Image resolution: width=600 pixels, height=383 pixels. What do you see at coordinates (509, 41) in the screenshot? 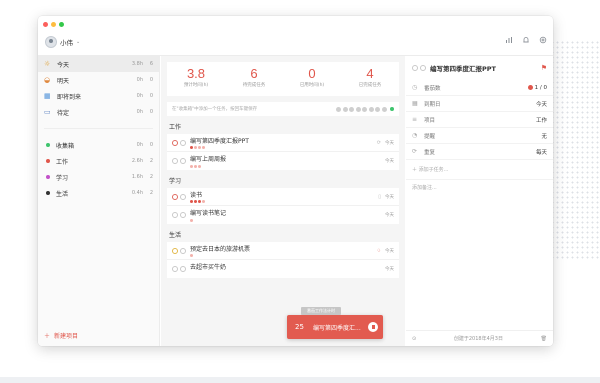
I see `stats-icon` at bounding box center [509, 41].